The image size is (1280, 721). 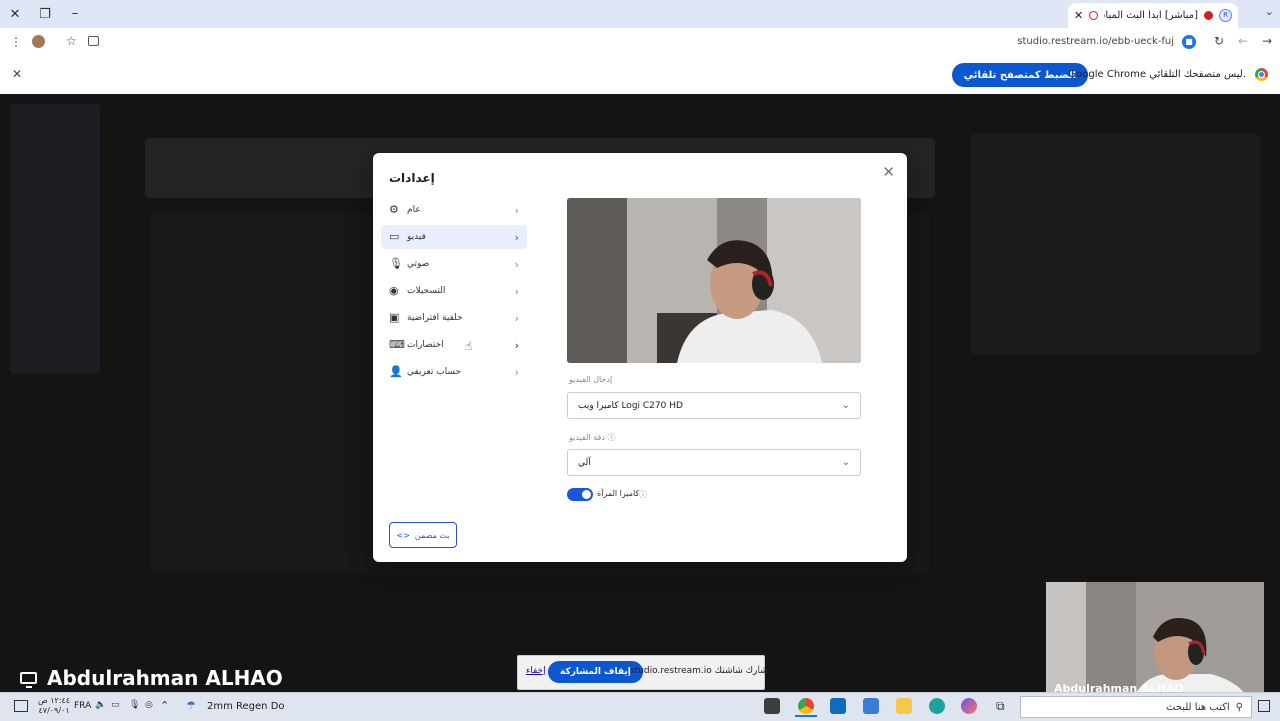 What do you see at coordinates (412, 178) in the screenshot?
I see `dialog-title: إعدادات` at bounding box center [412, 178].